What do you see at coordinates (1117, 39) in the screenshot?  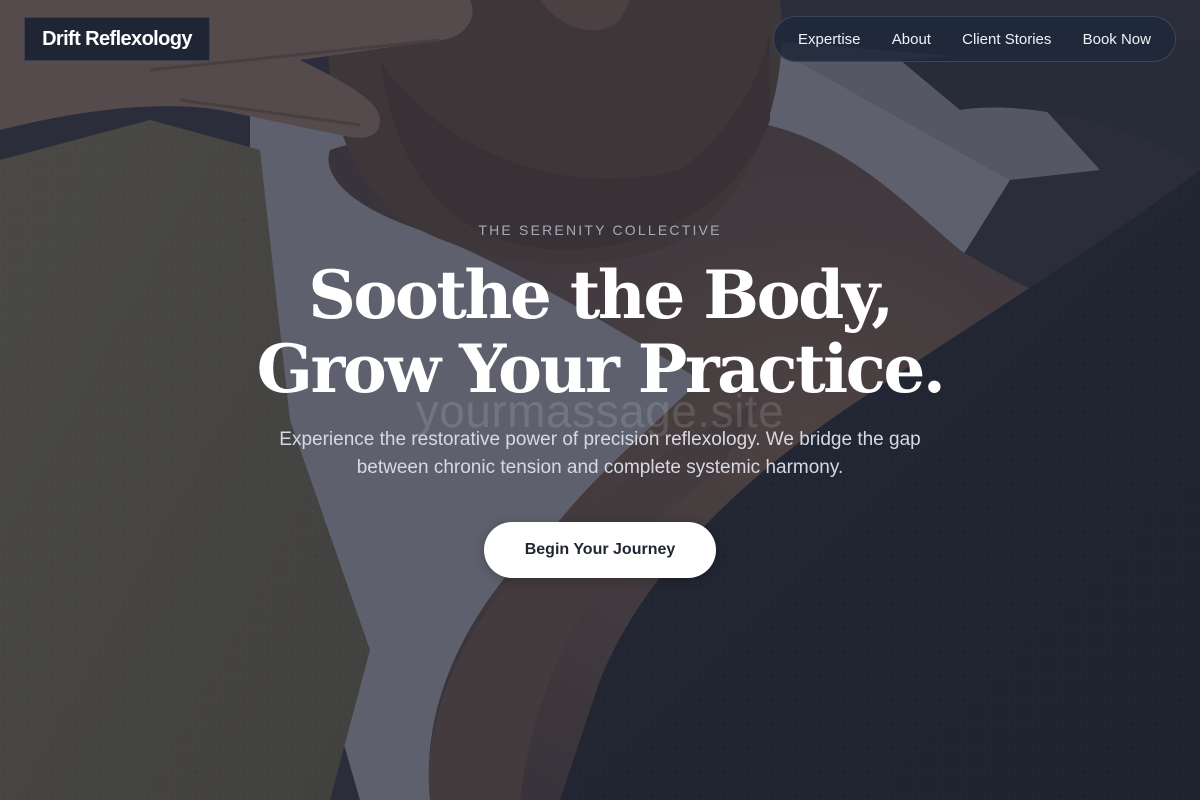 I see `nav-item-book-now: Book Now` at bounding box center [1117, 39].